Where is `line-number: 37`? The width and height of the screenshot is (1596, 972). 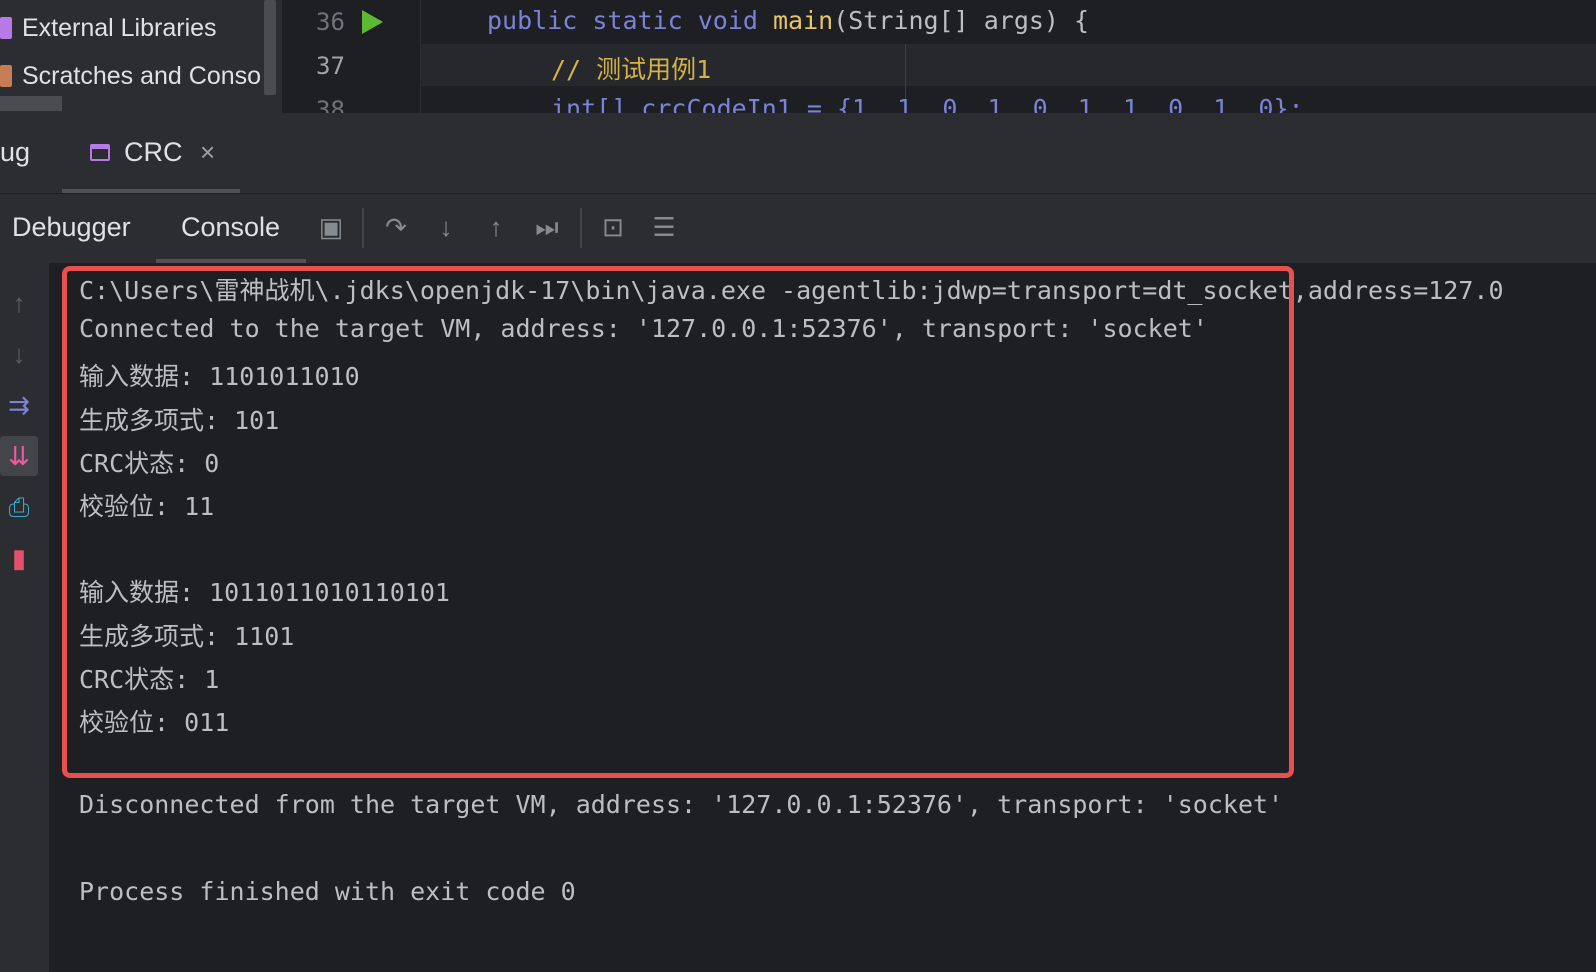
line-number: 37 is located at coordinates (330, 66).